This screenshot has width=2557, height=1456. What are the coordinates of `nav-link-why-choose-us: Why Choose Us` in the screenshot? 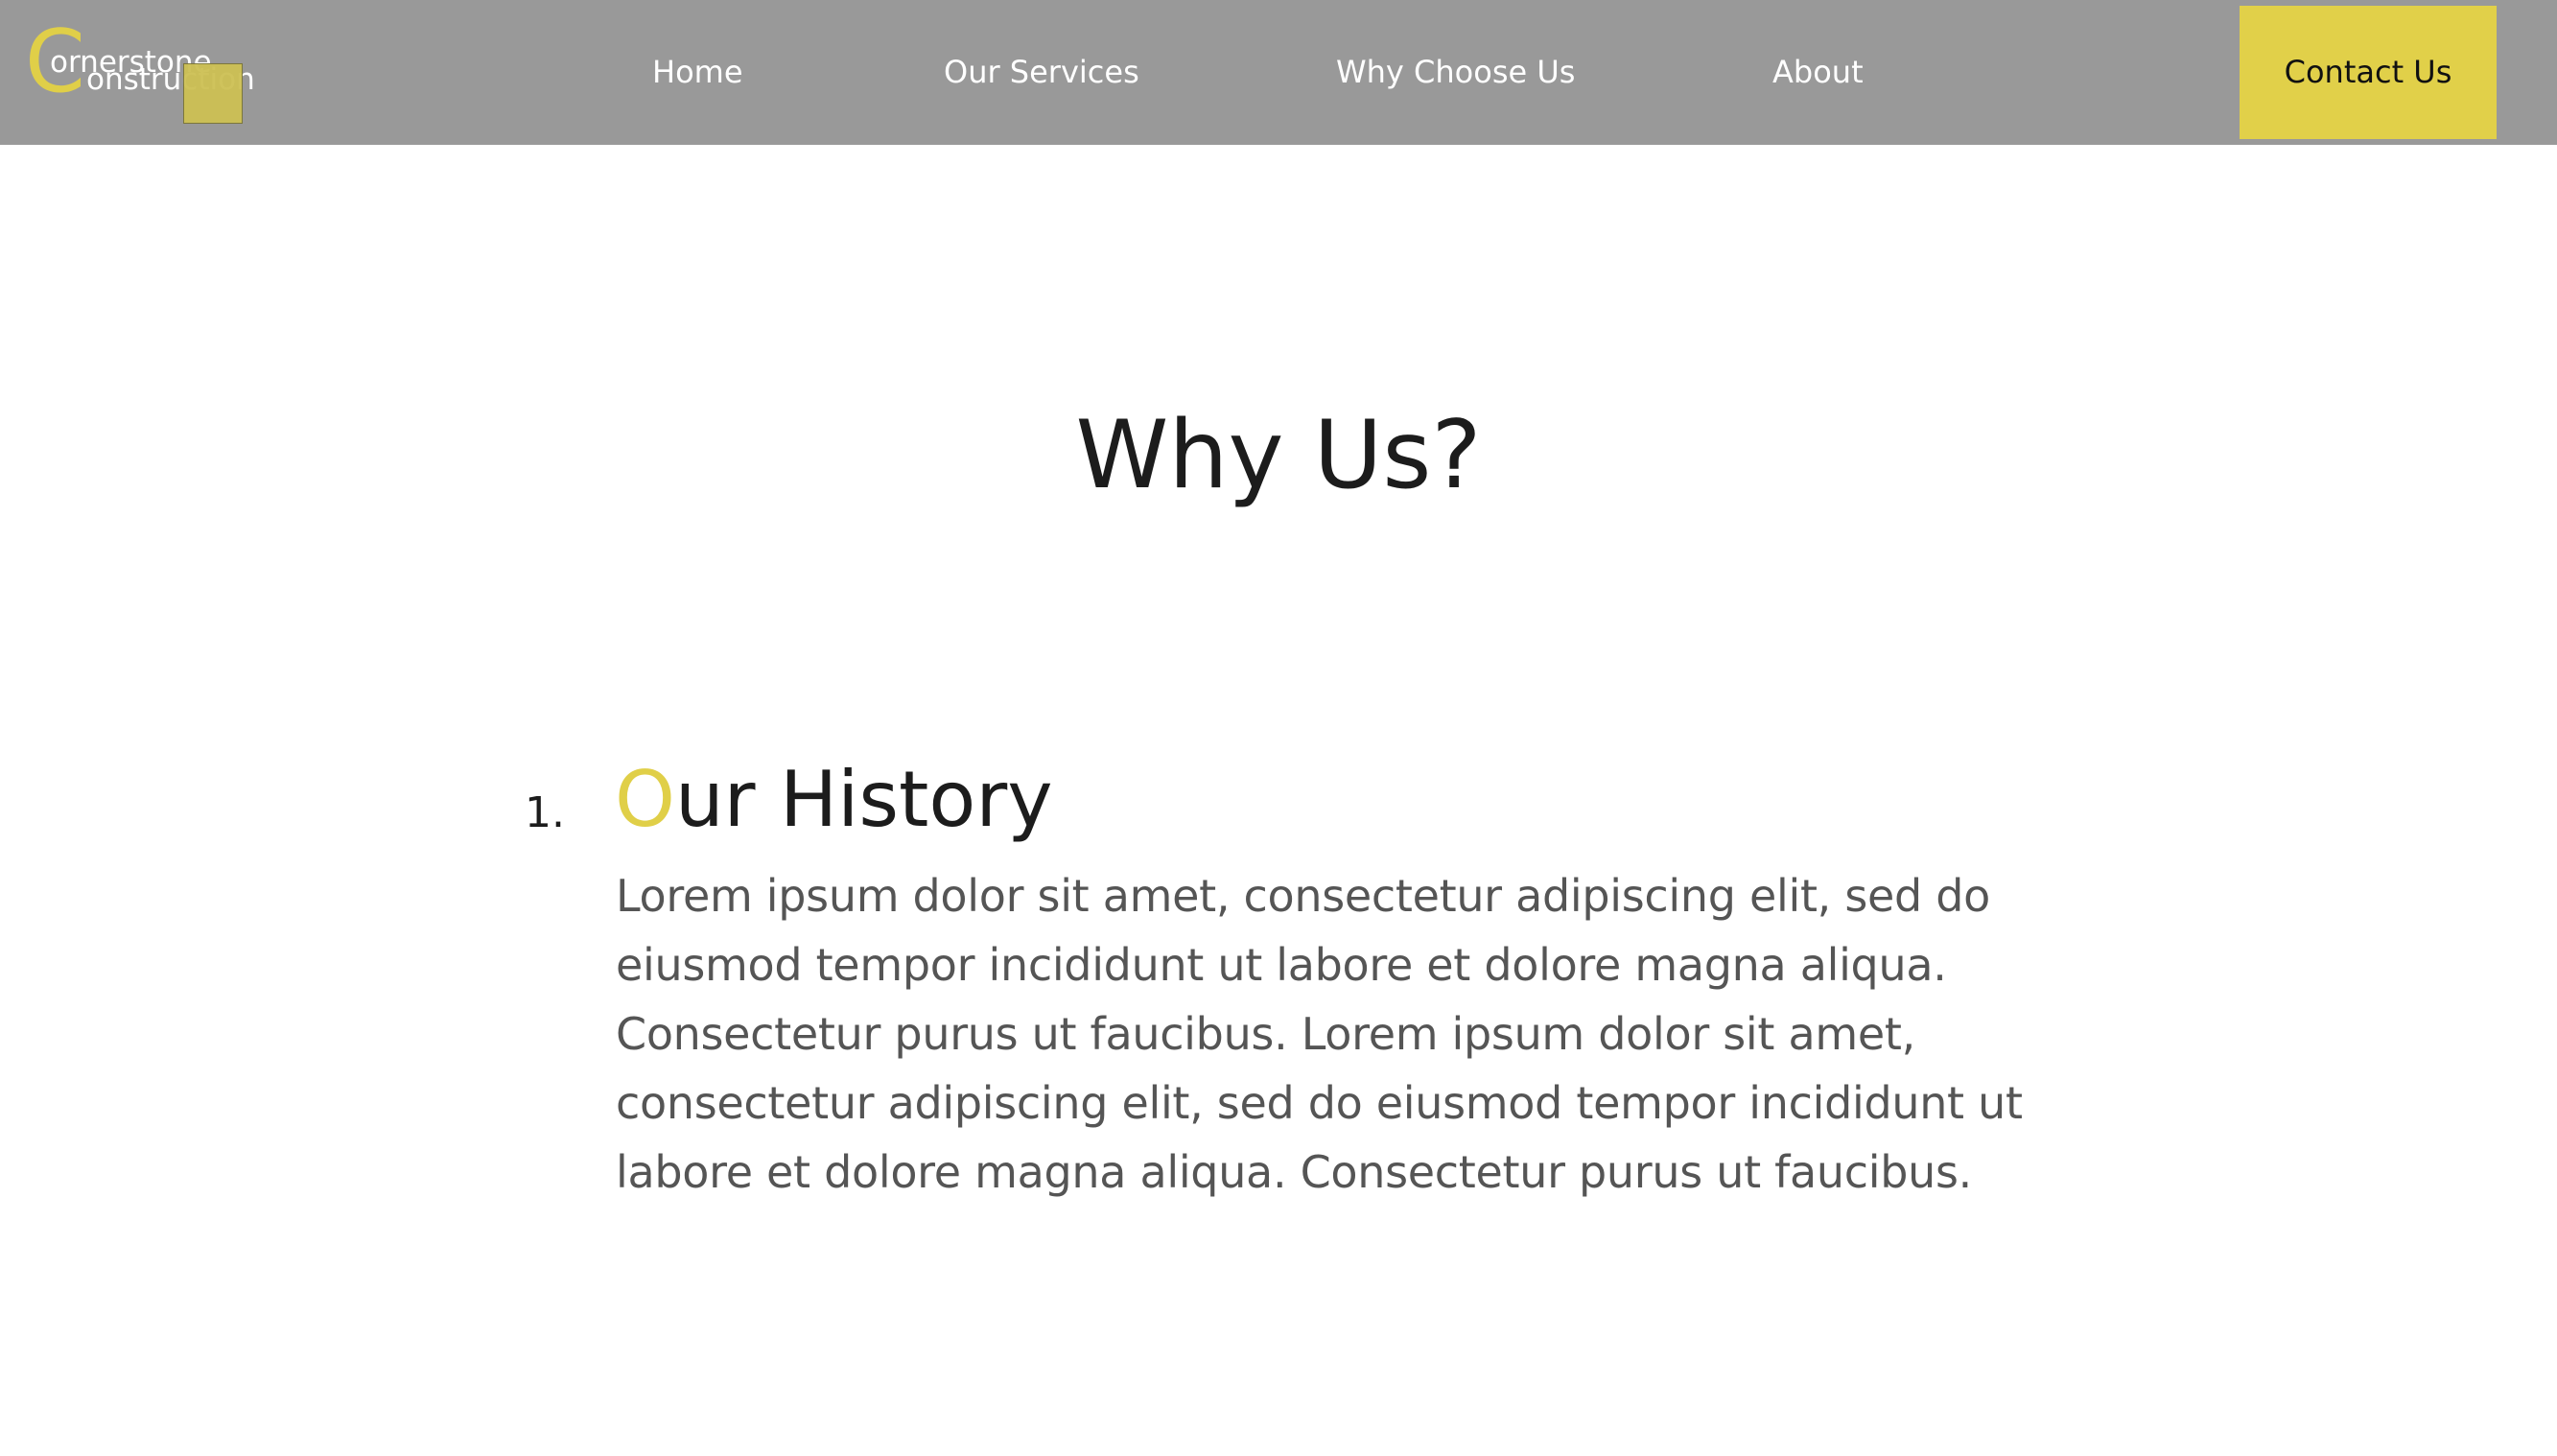 It's located at (1455, 72).